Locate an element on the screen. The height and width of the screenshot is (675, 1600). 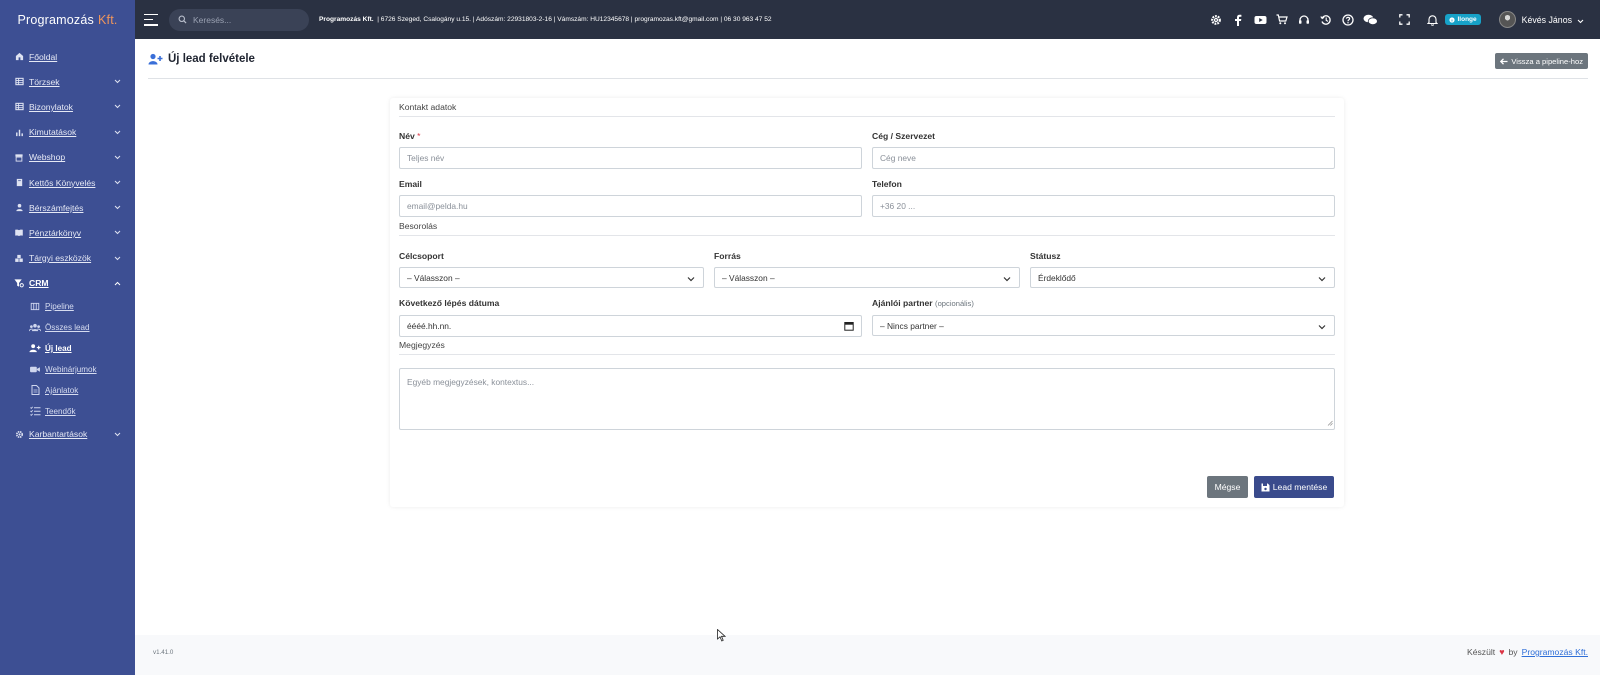
sidebar-item-crm: CRM is located at coordinates (67, 283).